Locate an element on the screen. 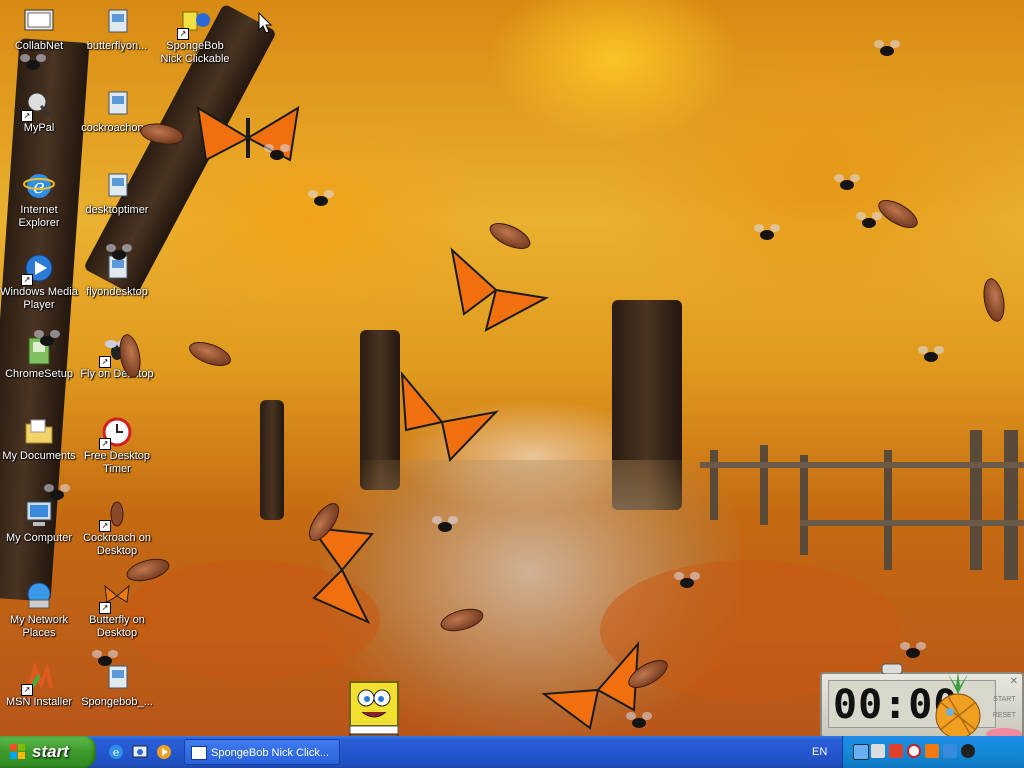 This screenshot has width=1024, height=768. desktop-icon-my-network-places: My Network Places is located at coordinates (39, 610).